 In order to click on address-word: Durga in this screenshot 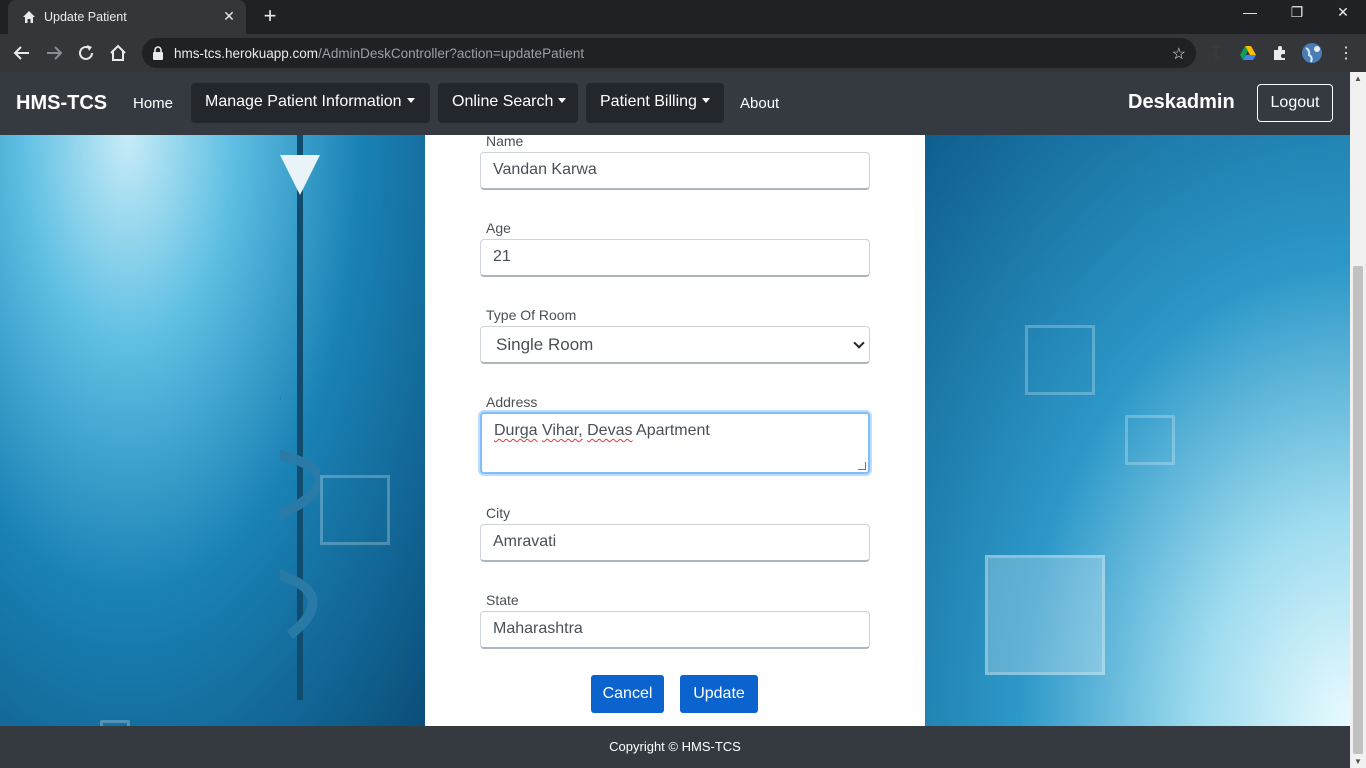, I will do `click(516, 430)`.